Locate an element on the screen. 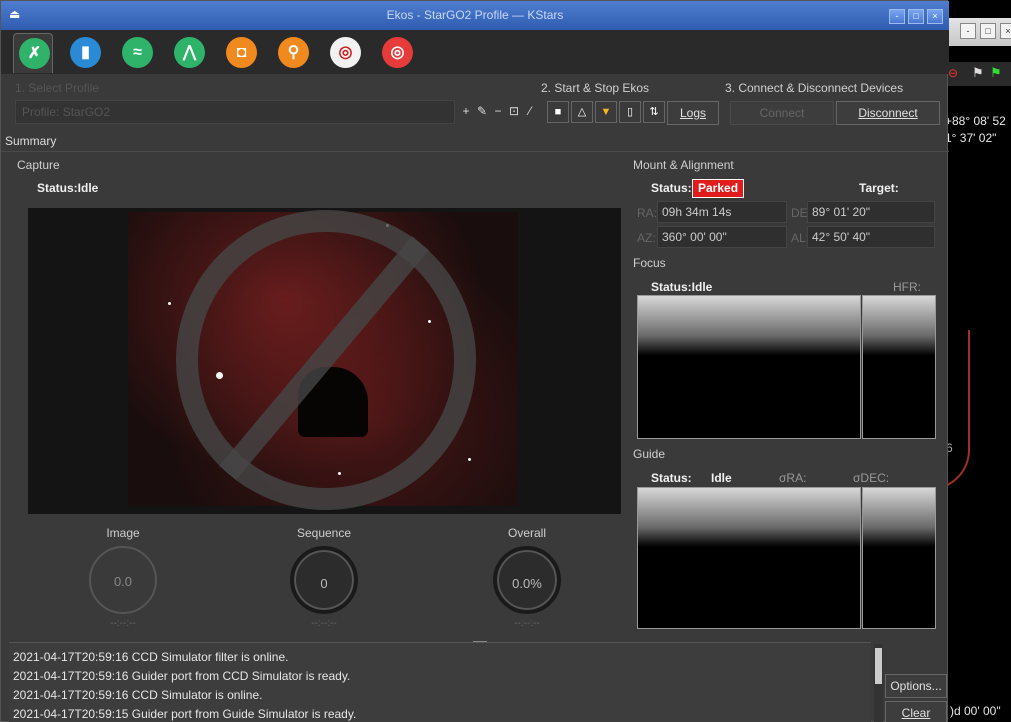 This screenshot has width=1011, height=722. image-eta: --:--:-- is located at coordinates (123, 623).